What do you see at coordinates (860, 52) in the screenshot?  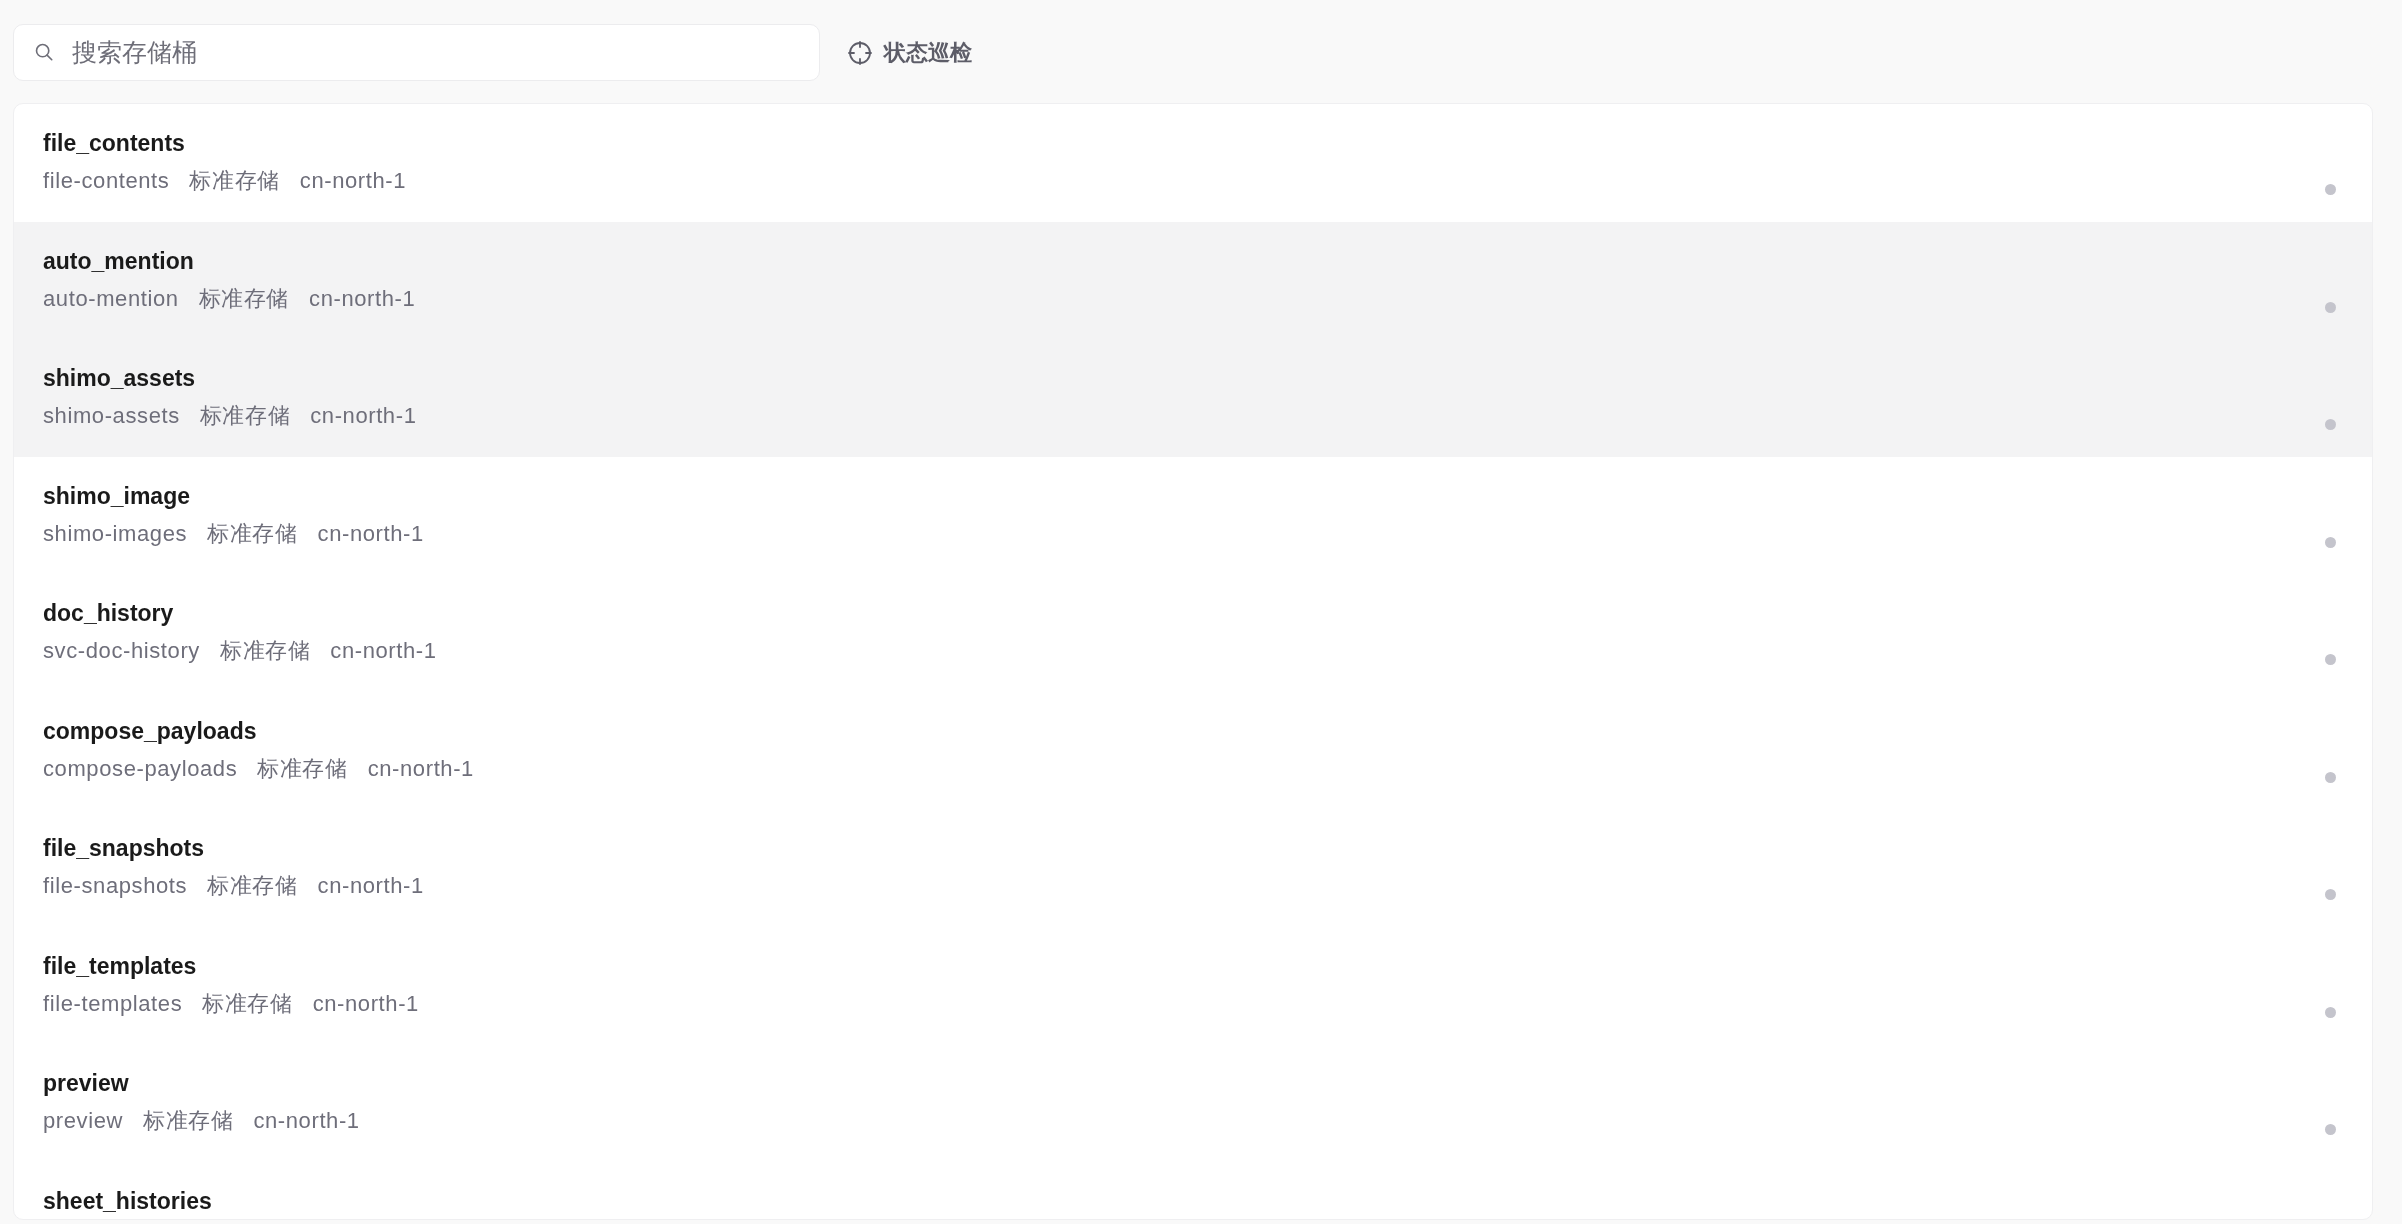 I see `crosshair-icon` at bounding box center [860, 52].